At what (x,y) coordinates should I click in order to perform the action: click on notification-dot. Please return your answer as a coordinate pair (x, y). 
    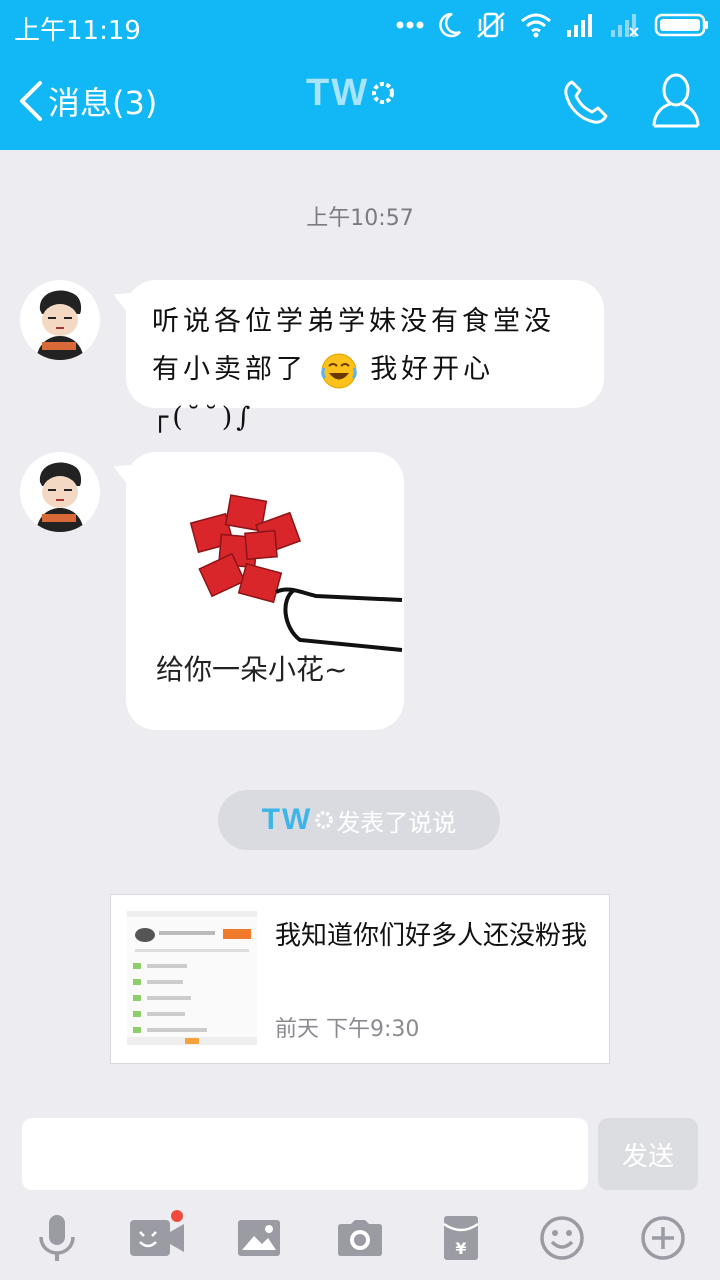
    Looking at the image, I should click on (177, 1216).